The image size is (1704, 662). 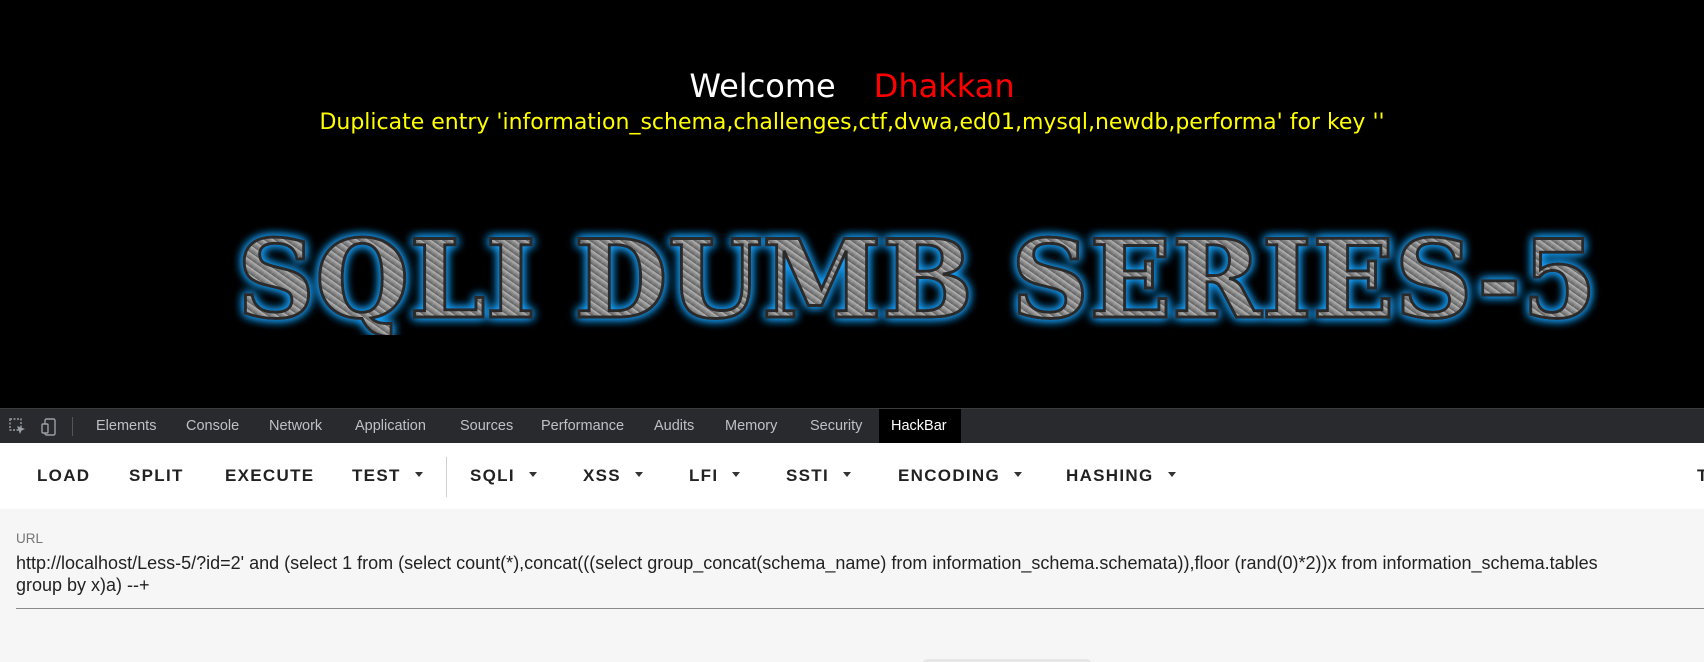 I want to click on truncated-menu-button: T, so click(x=1700, y=476).